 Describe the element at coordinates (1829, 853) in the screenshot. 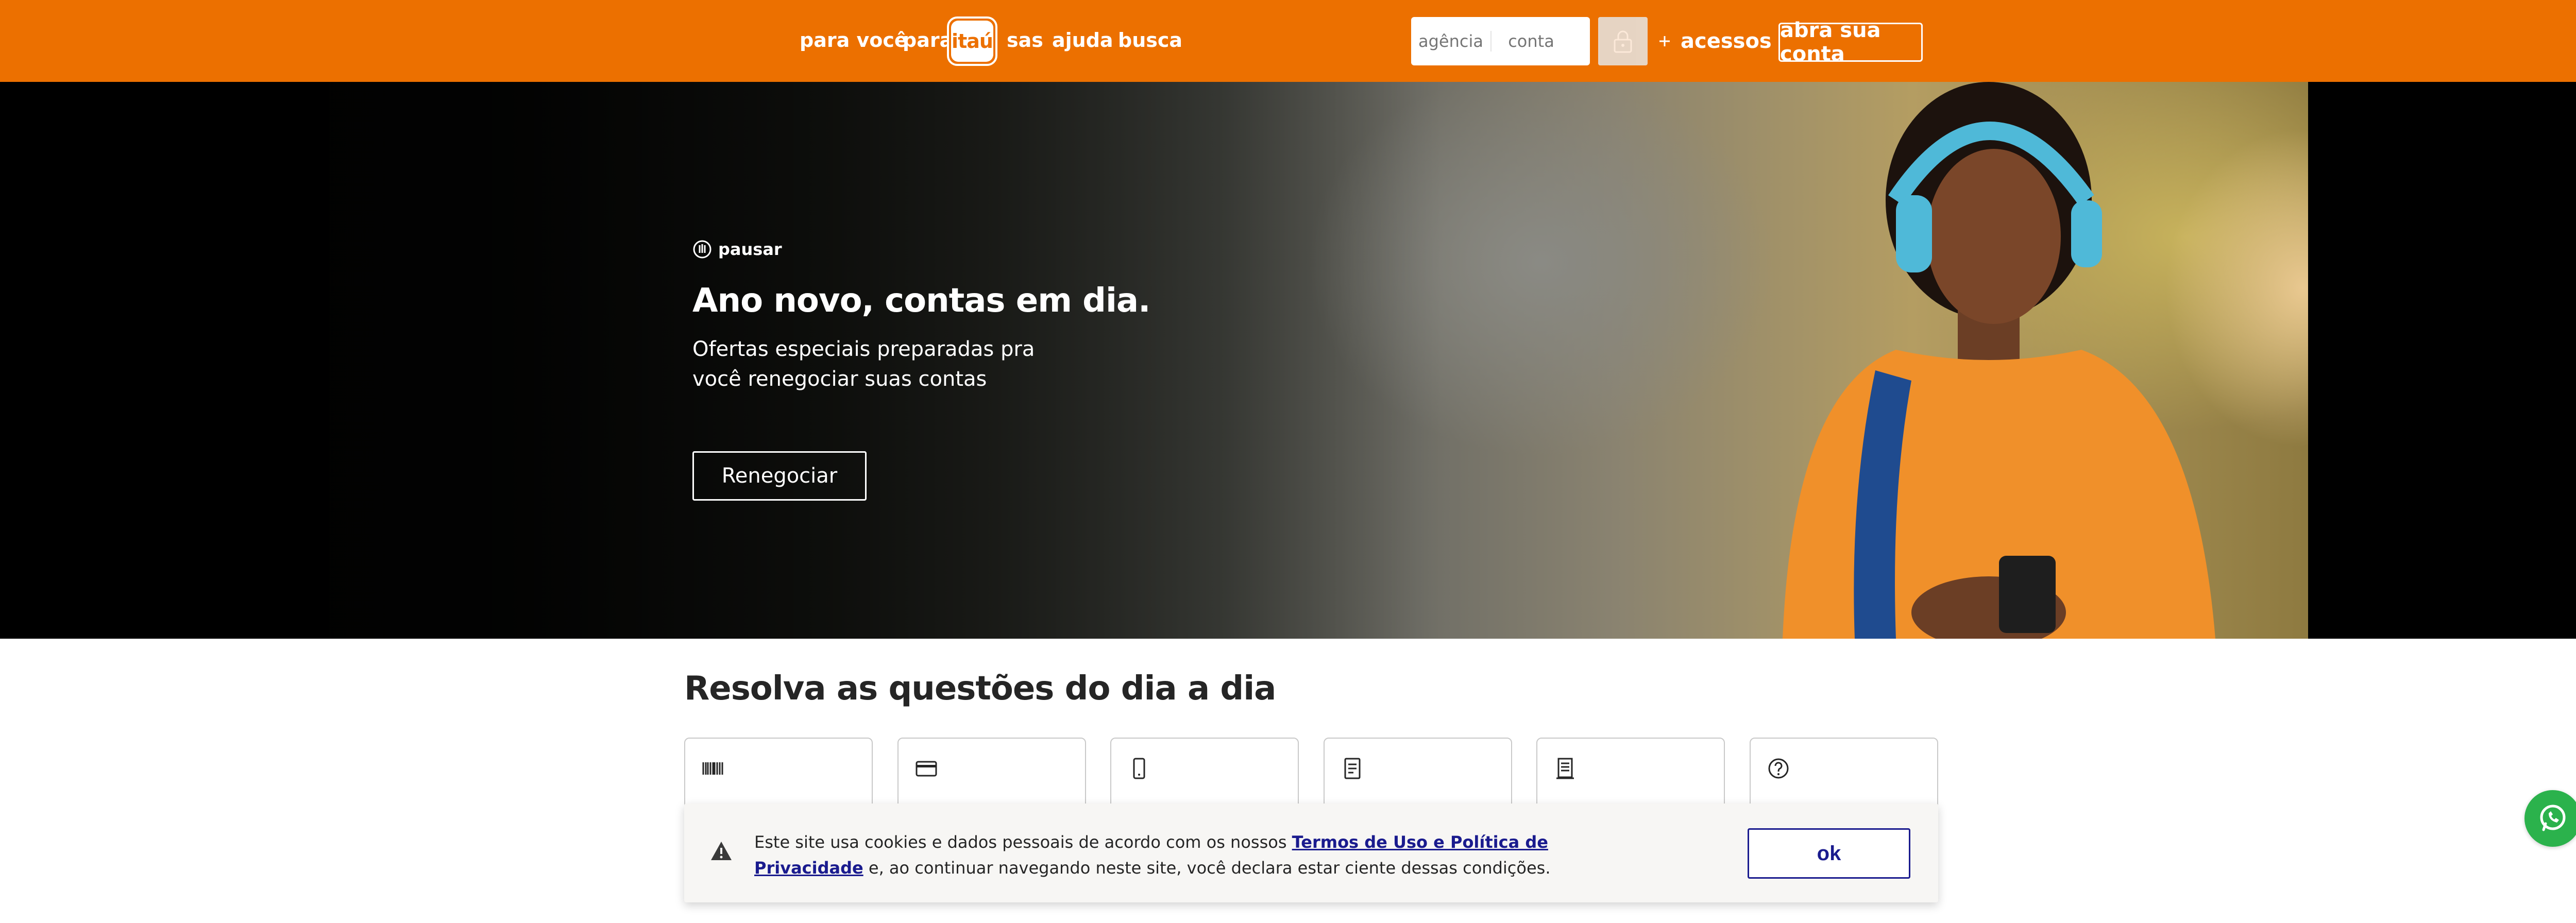

I see `cookie-ok-button: ok` at that location.